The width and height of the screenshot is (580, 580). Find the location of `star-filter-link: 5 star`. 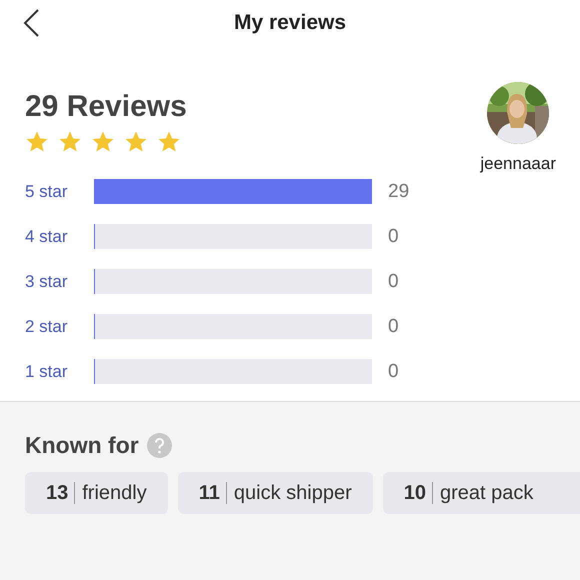

star-filter-link: 5 star is located at coordinates (59, 192).